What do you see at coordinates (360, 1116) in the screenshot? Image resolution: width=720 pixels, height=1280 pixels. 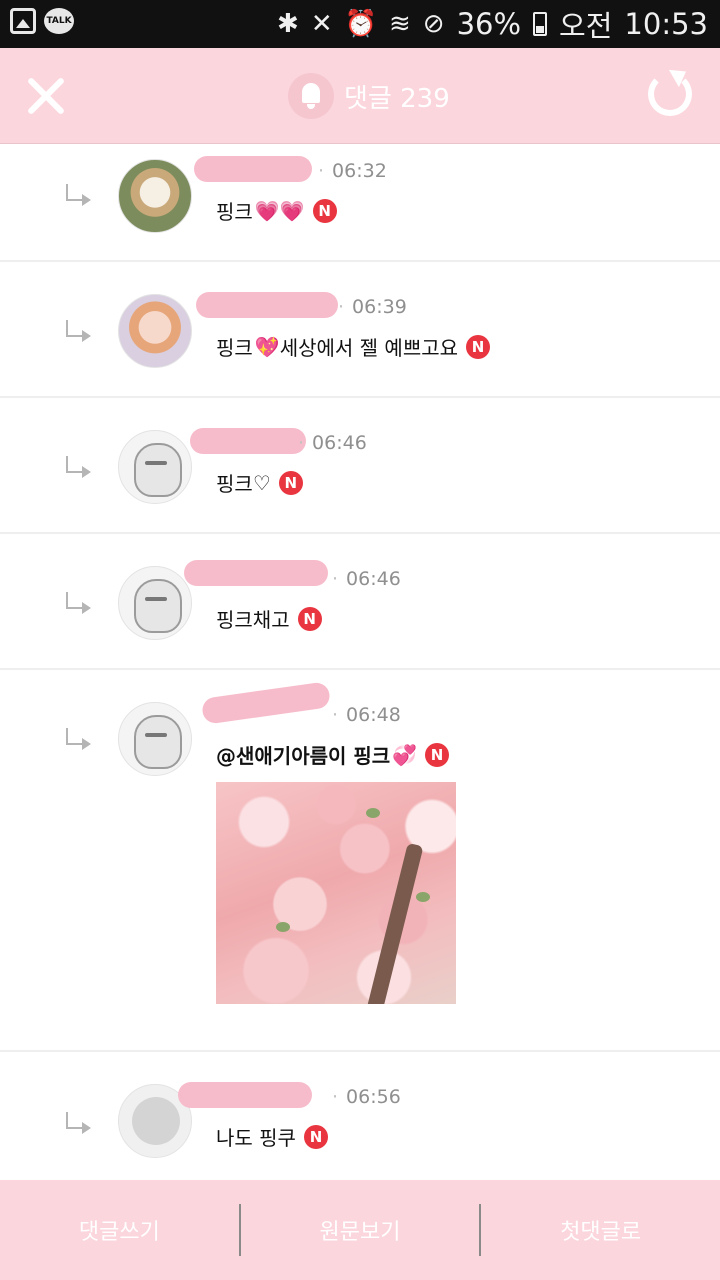 I see `comment-row: · 06:56 나도 핑쿠 N` at bounding box center [360, 1116].